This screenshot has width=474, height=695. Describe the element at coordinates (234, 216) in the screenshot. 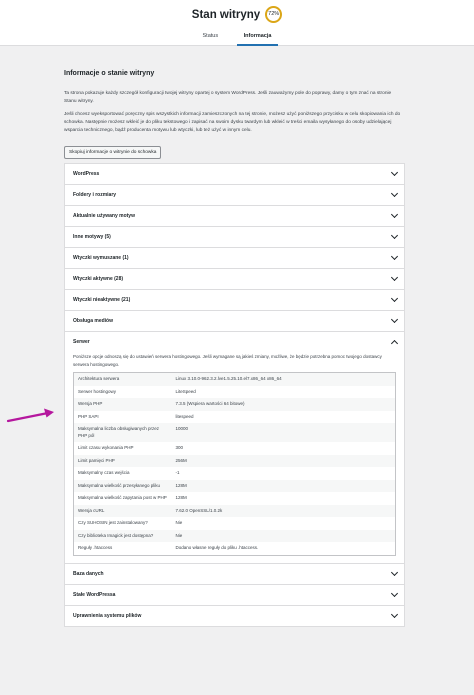

I see `accordion-item-active-theme: Aktualnie używany motyw` at that location.